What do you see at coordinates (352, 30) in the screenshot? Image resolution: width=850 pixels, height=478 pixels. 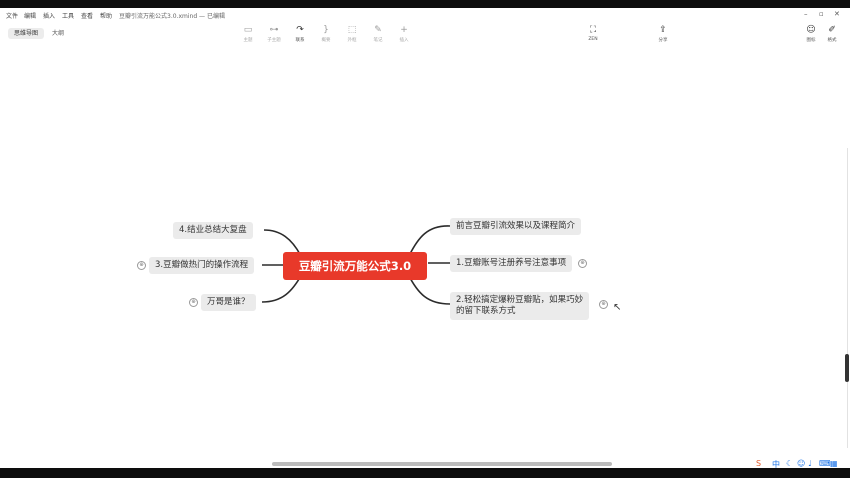 I see `boundary-icon: ⬚` at bounding box center [352, 30].